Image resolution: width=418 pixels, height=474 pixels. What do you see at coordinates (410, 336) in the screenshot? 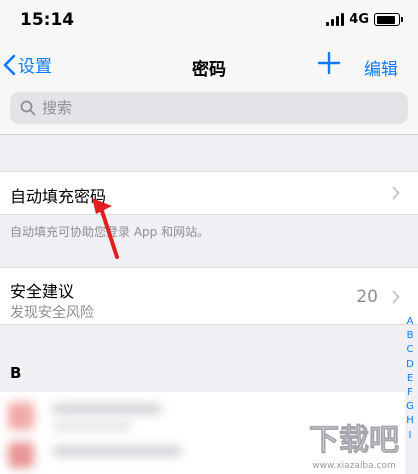
I see `index-letter-b: B` at bounding box center [410, 336].